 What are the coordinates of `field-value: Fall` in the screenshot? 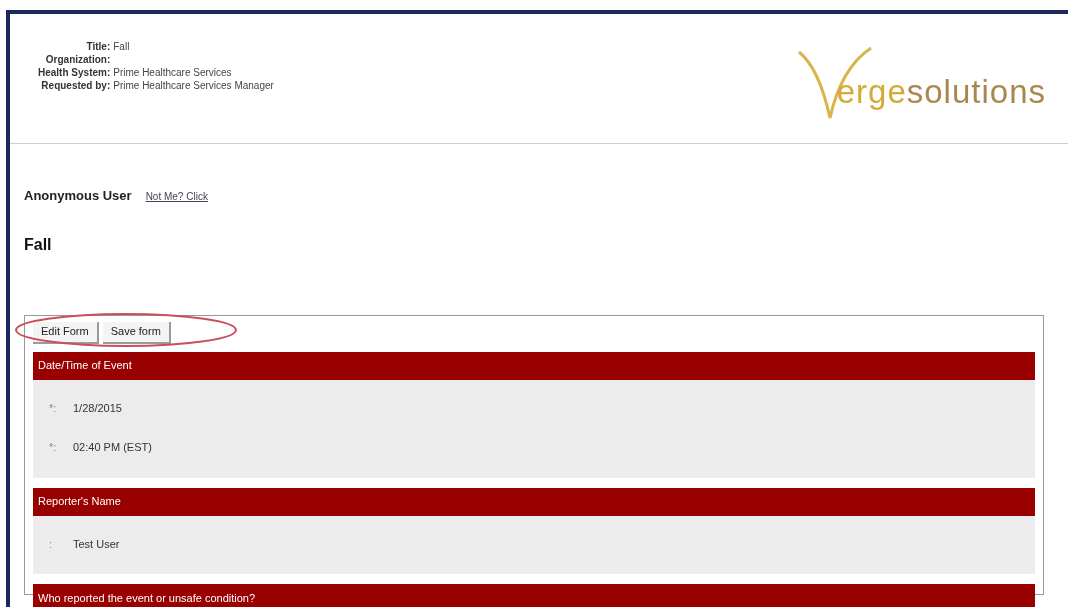 It's located at (122, 46).